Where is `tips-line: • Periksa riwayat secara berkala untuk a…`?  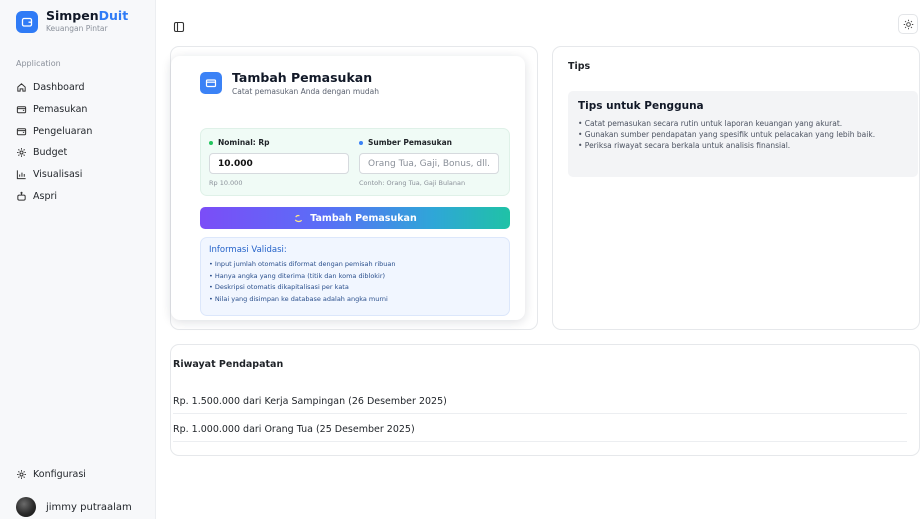 tips-line: • Periksa riwayat secara berkala untuk a… is located at coordinates (684, 145).